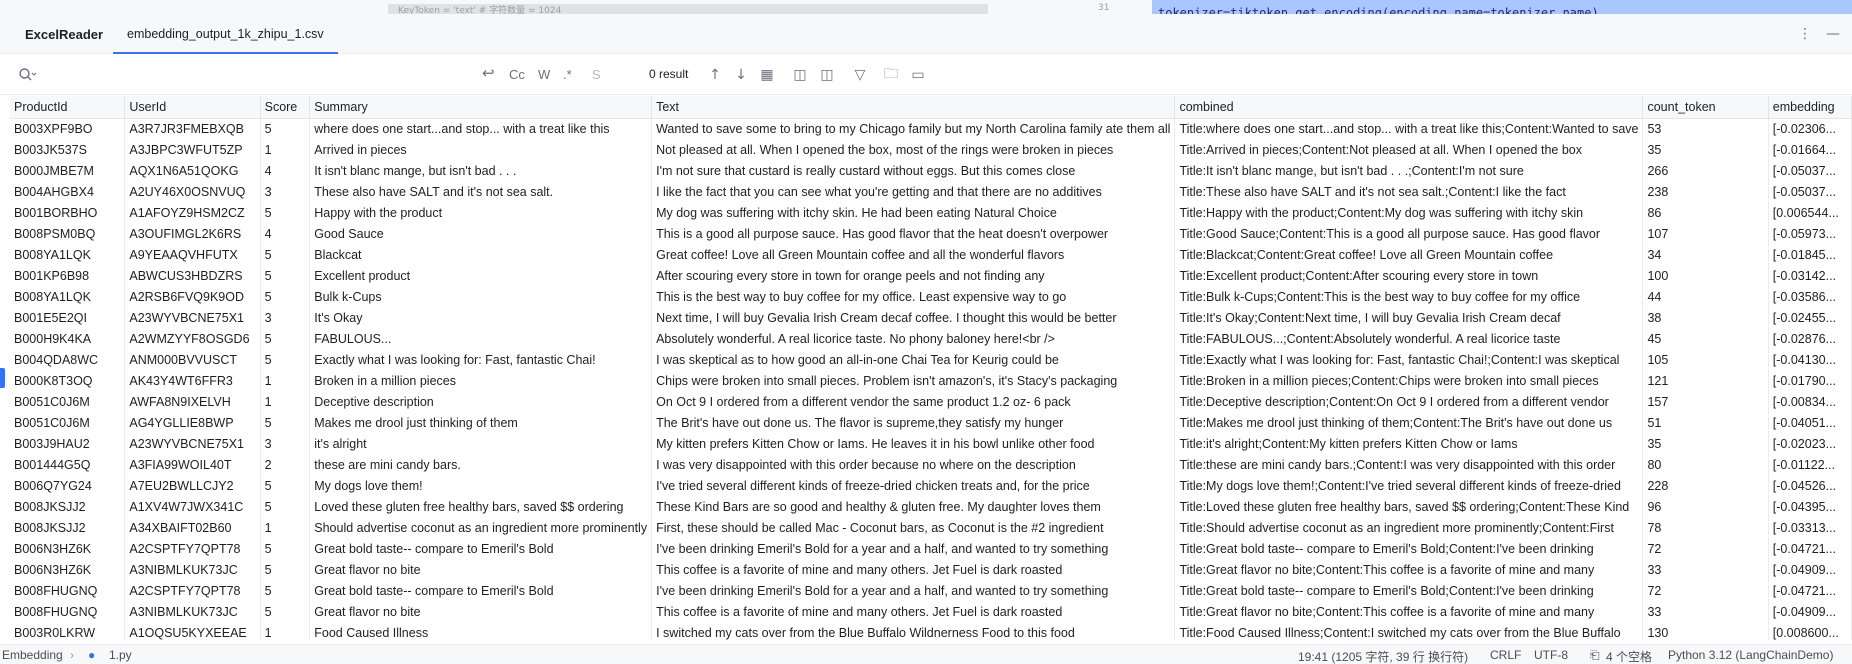 The width and height of the screenshot is (1852, 664). I want to click on table-cell: My dogs love them!, so click(481, 485).